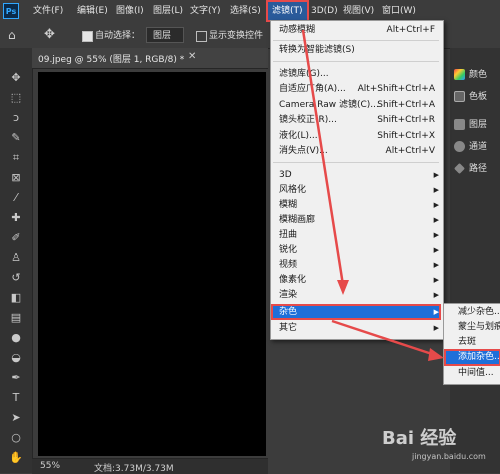  I want to click on watermark-url: jingyan.baidu.com, so click(449, 456).